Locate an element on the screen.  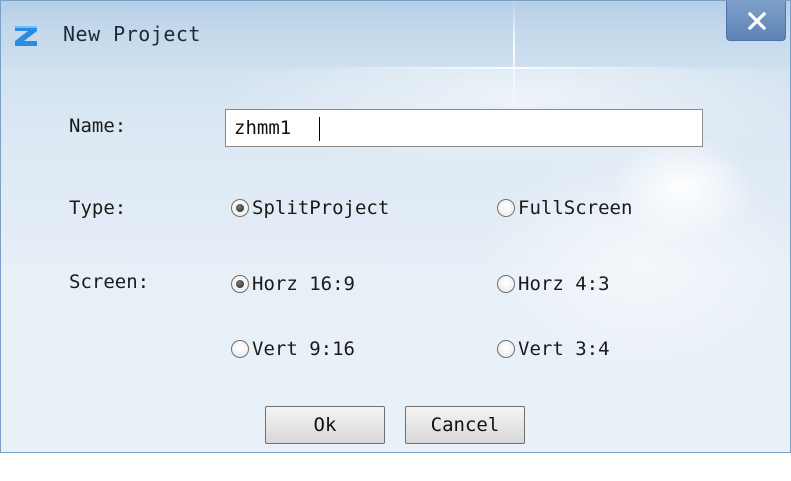
name-label: Name: is located at coordinates (98, 126).